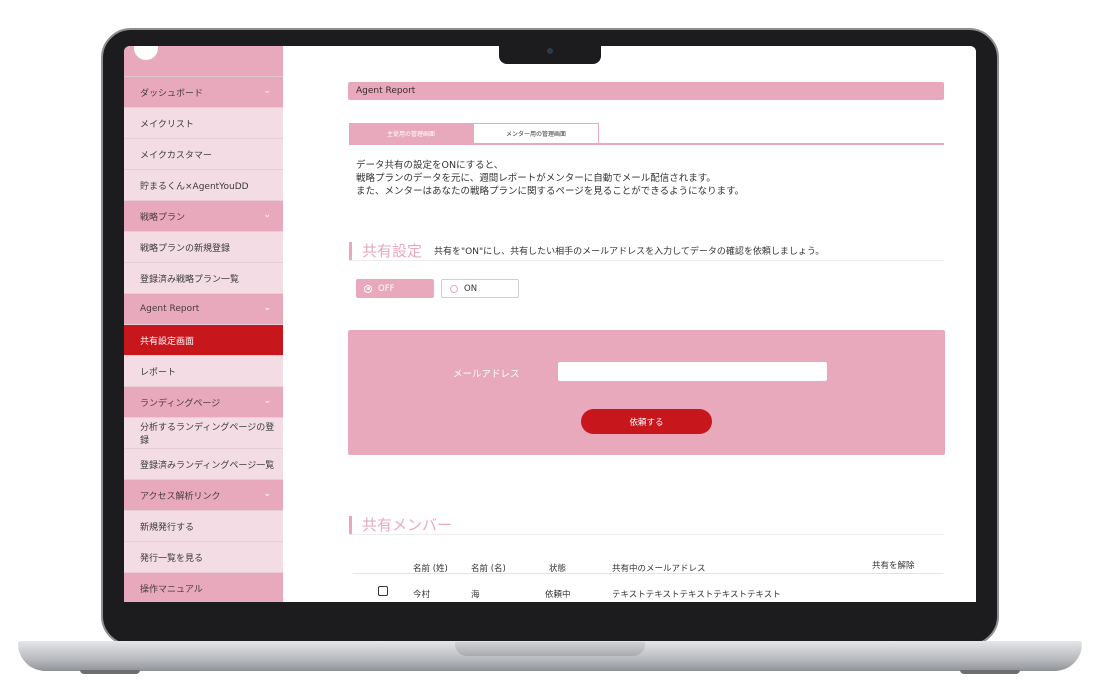 This screenshot has height=700, width=1100. I want to click on row-checkbox, so click(383, 591).